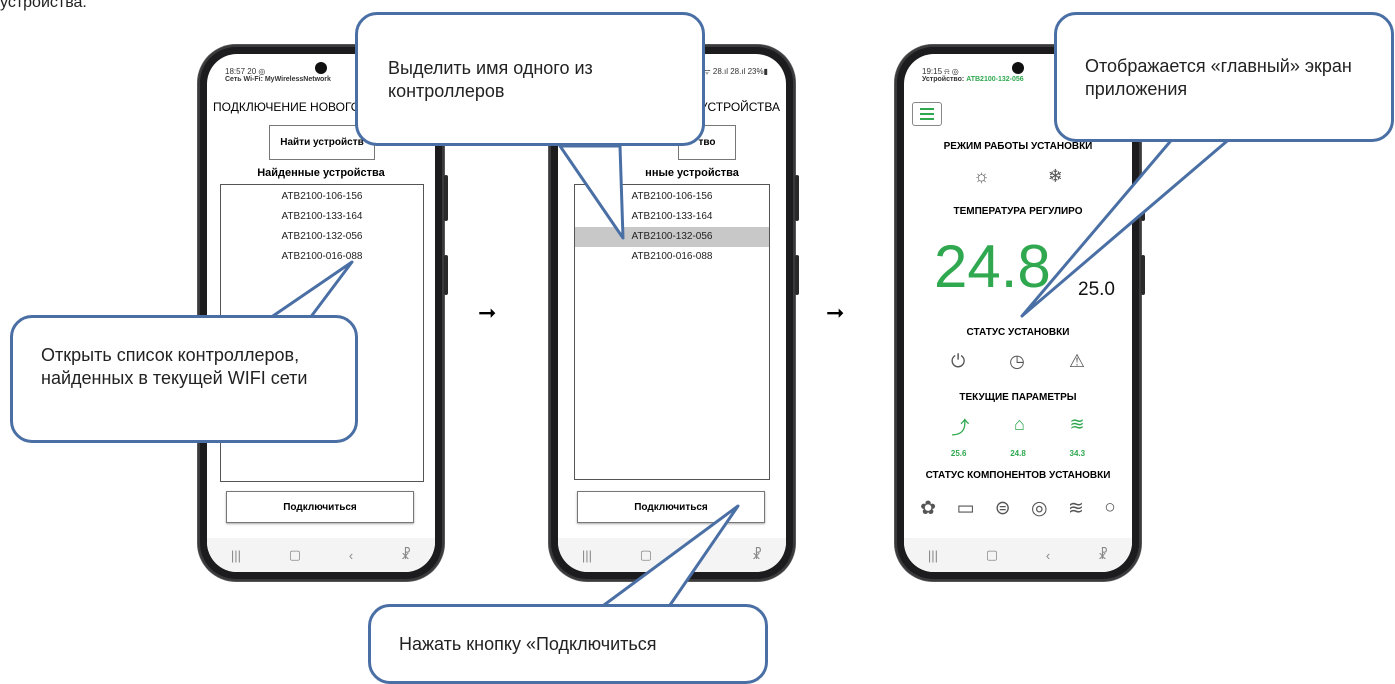 The image size is (1395, 684). What do you see at coordinates (1131, 223) in the screenshot?
I see `tail-main` at bounding box center [1131, 223].